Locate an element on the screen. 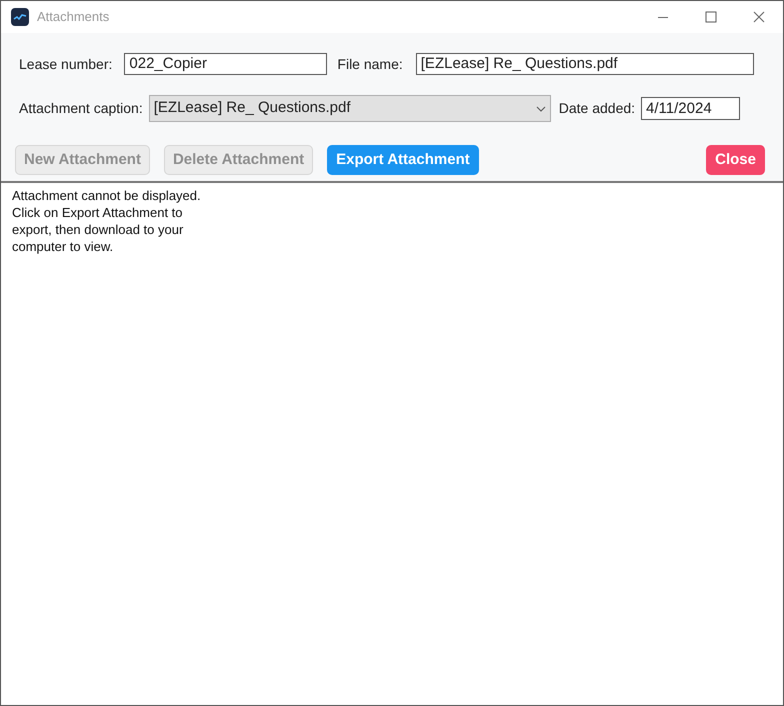 The image size is (784, 706). lease-number-field: 022_Copier is located at coordinates (226, 64).